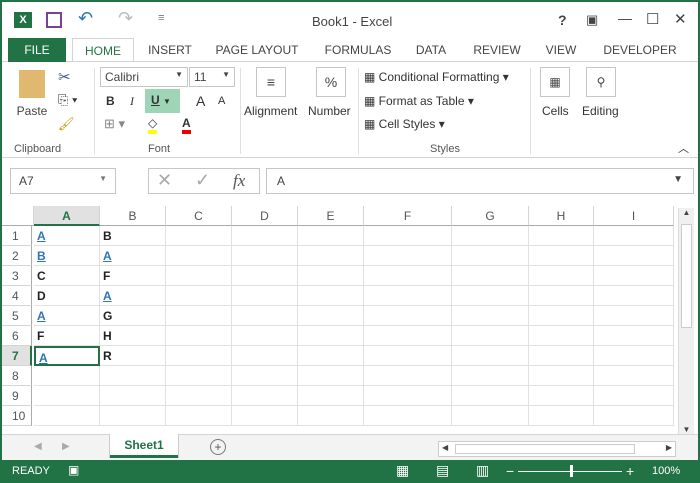  Describe the element at coordinates (162, 101) in the screenshot. I see `underline-button: U ▼` at that location.